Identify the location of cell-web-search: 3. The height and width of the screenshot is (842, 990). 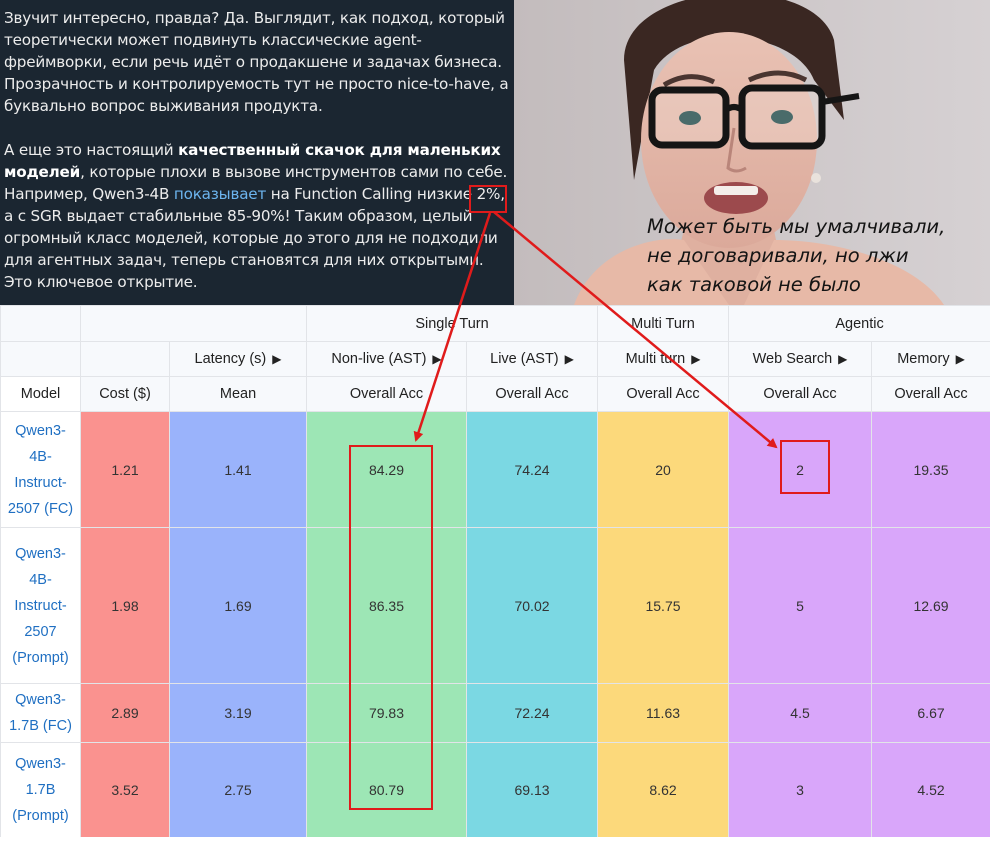
(800, 789).